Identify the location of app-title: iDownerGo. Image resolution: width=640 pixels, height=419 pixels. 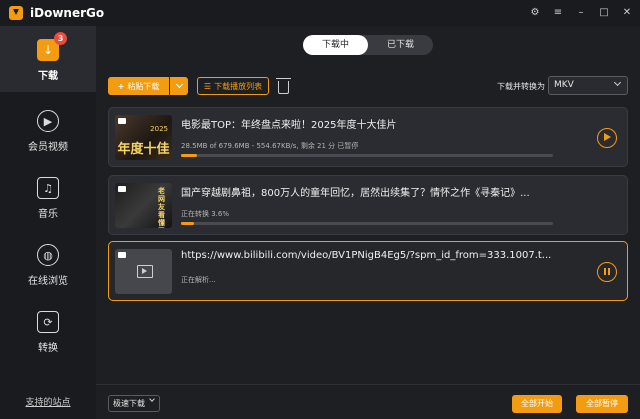
(67, 13).